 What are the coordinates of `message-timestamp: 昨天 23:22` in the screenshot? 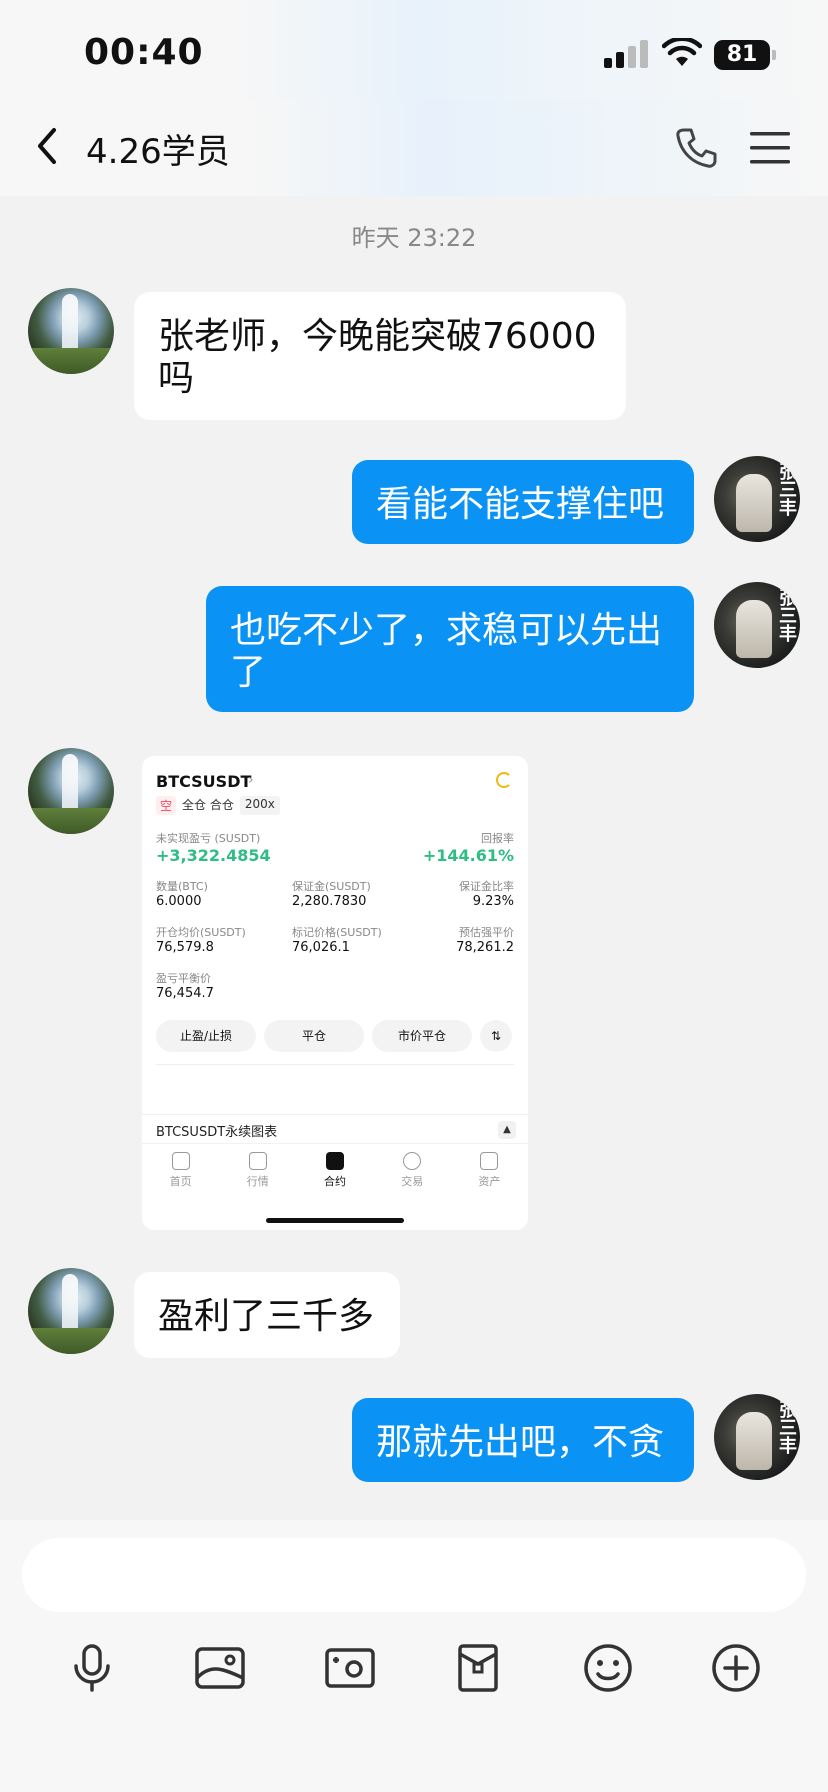 It's located at (414, 238).